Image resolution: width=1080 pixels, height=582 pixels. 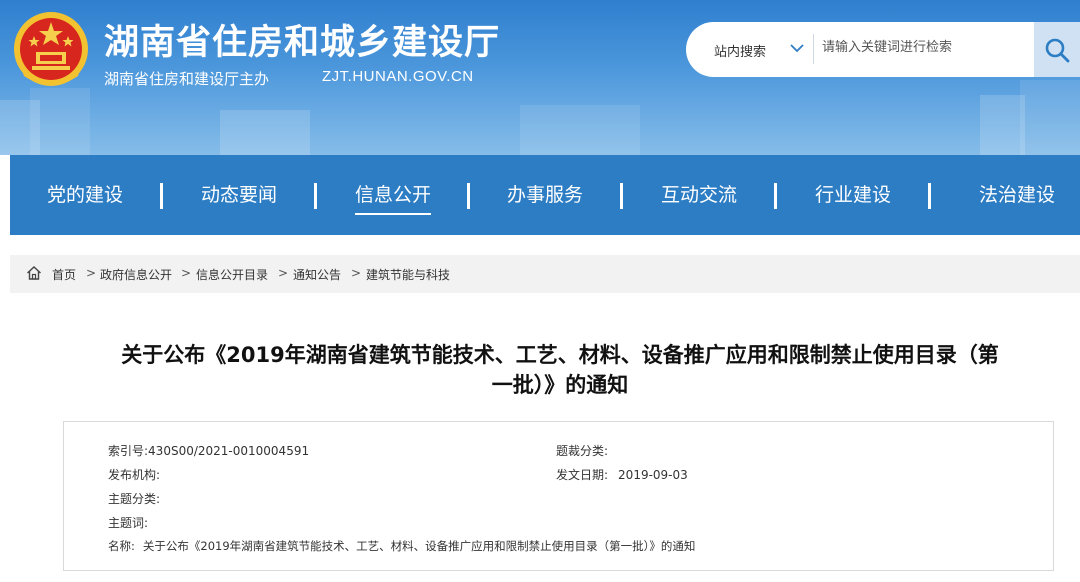 I want to click on article-title-line: 一批）》的通知, so click(x=560, y=385).